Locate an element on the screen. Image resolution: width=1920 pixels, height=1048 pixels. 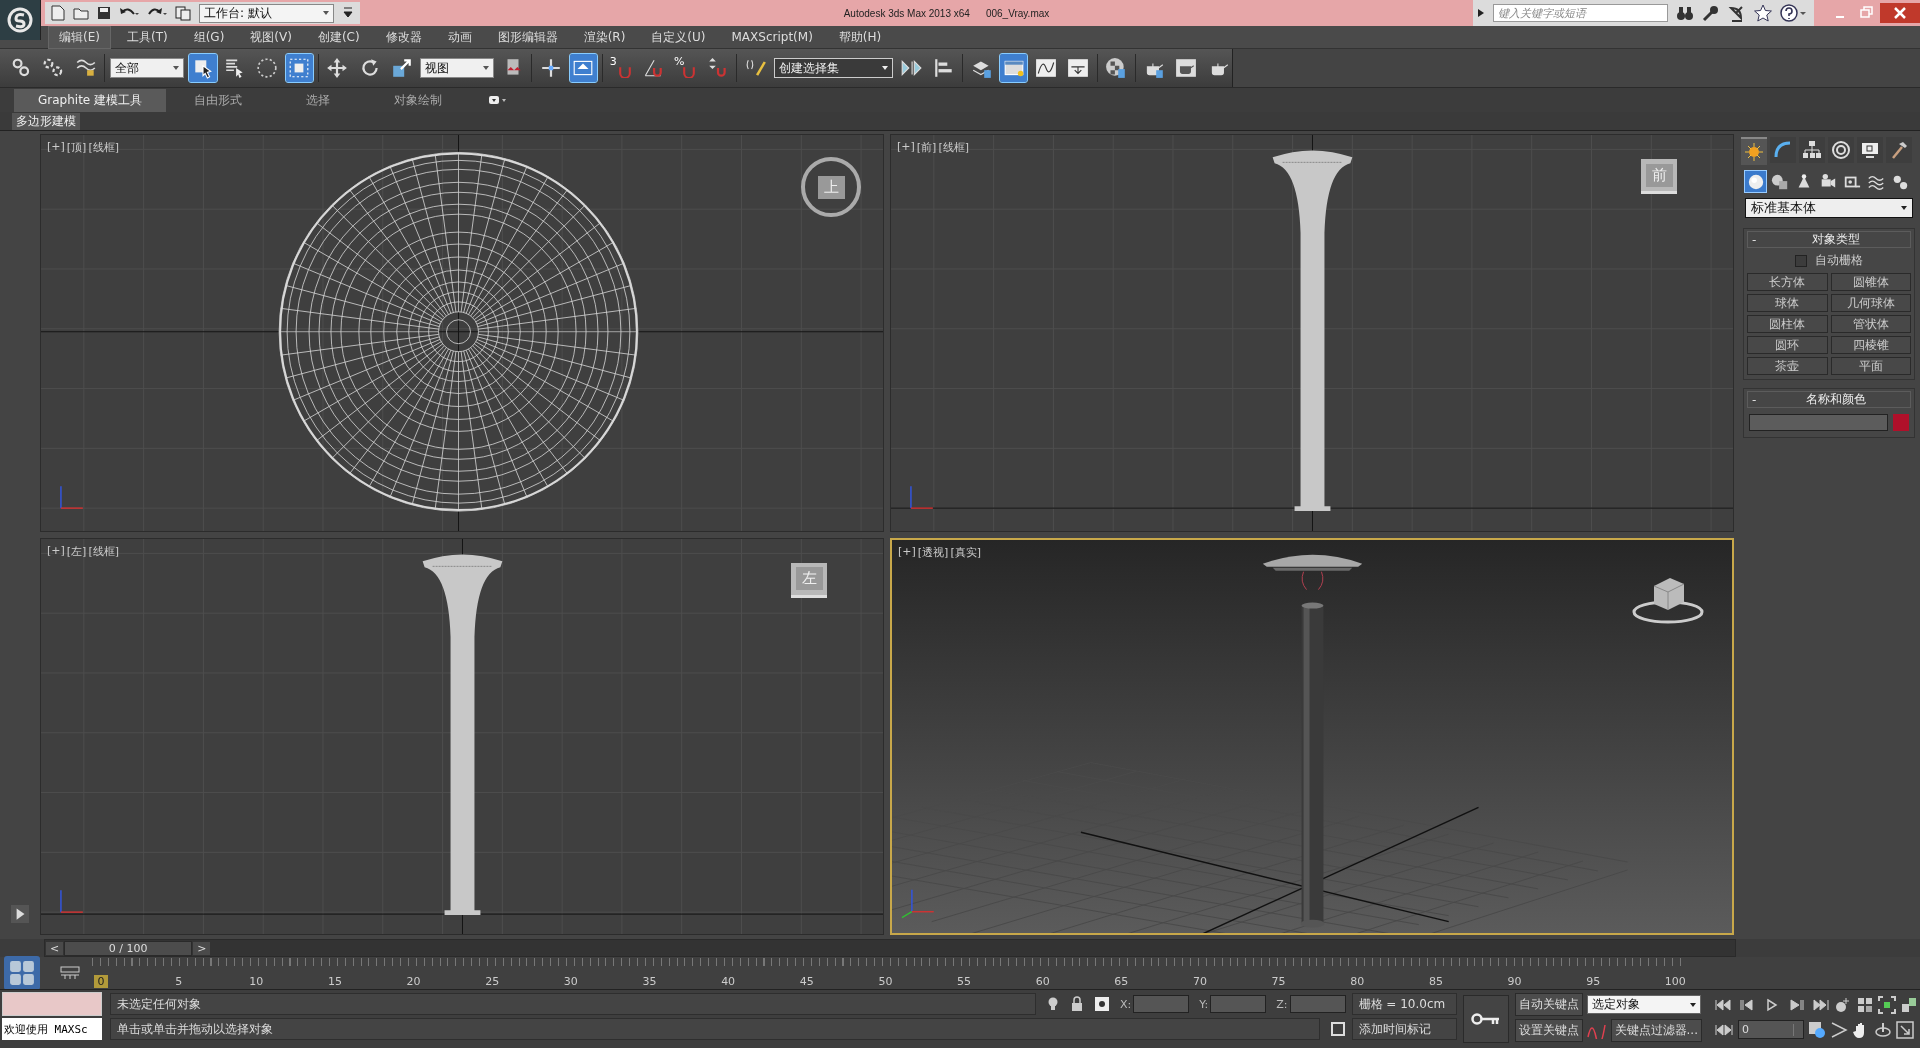
toolbar-button: % is located at coordinates (685, 68).